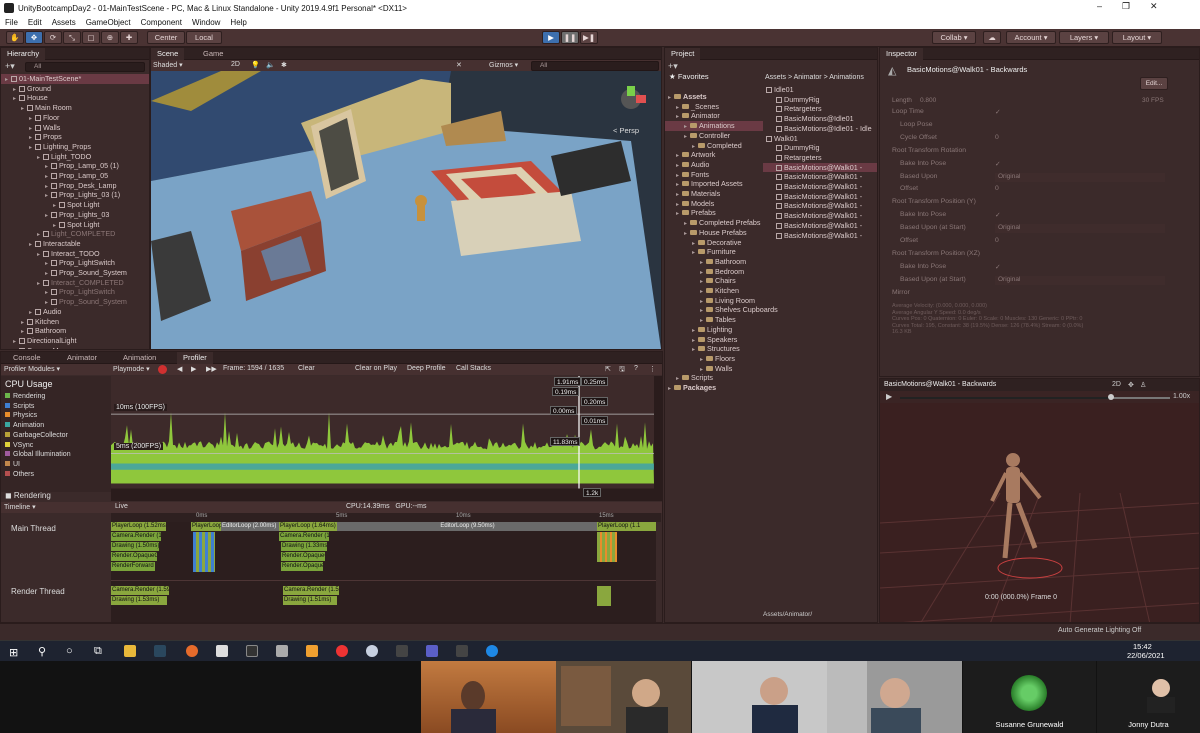  What do you see at coordinates (658, 438) in the screenshot?
I see `graph-scrollbar` at bounding box center [658, 438].